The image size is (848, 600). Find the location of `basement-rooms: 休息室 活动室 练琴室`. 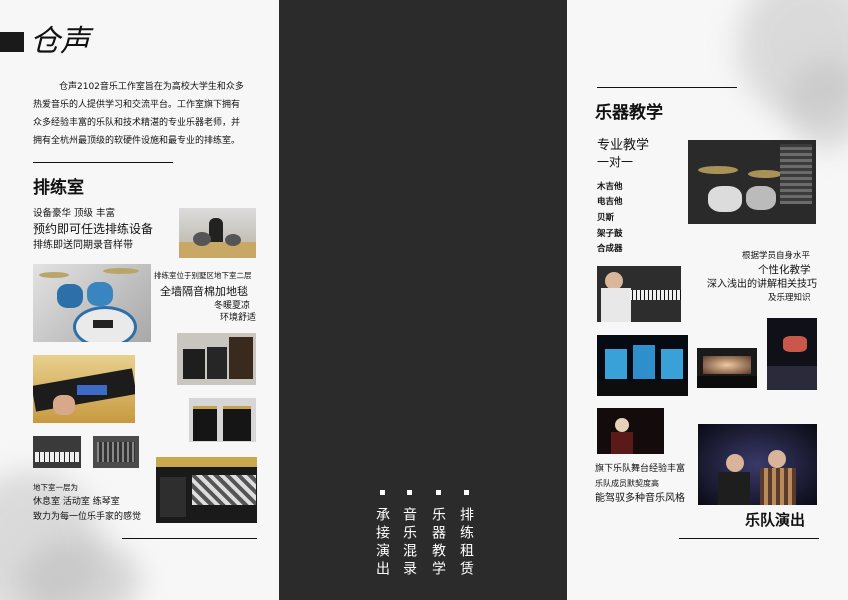

basement-rooms: 休息室 活动室 练琴室 is located at coordinates (76, 502).